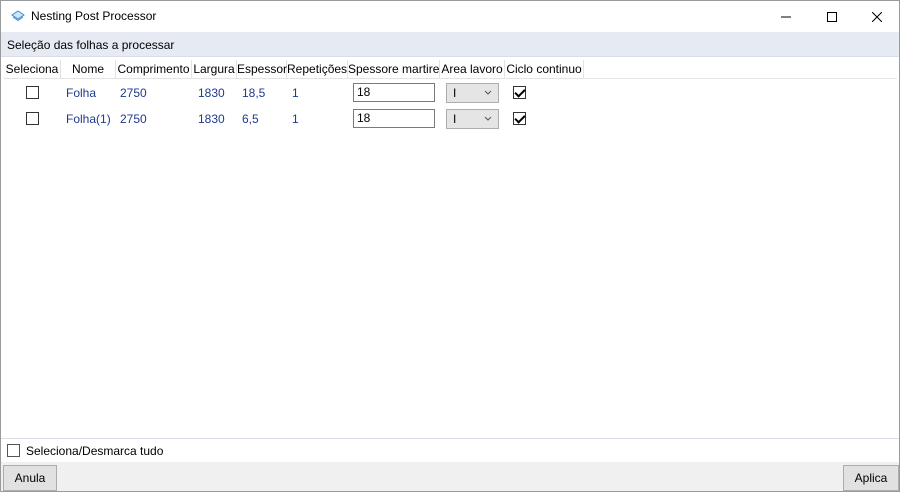  What do you see at coordinates (88, 69) in the screenshot?
I see `column-header-nome: Nome` at bounding box center [88, 69].